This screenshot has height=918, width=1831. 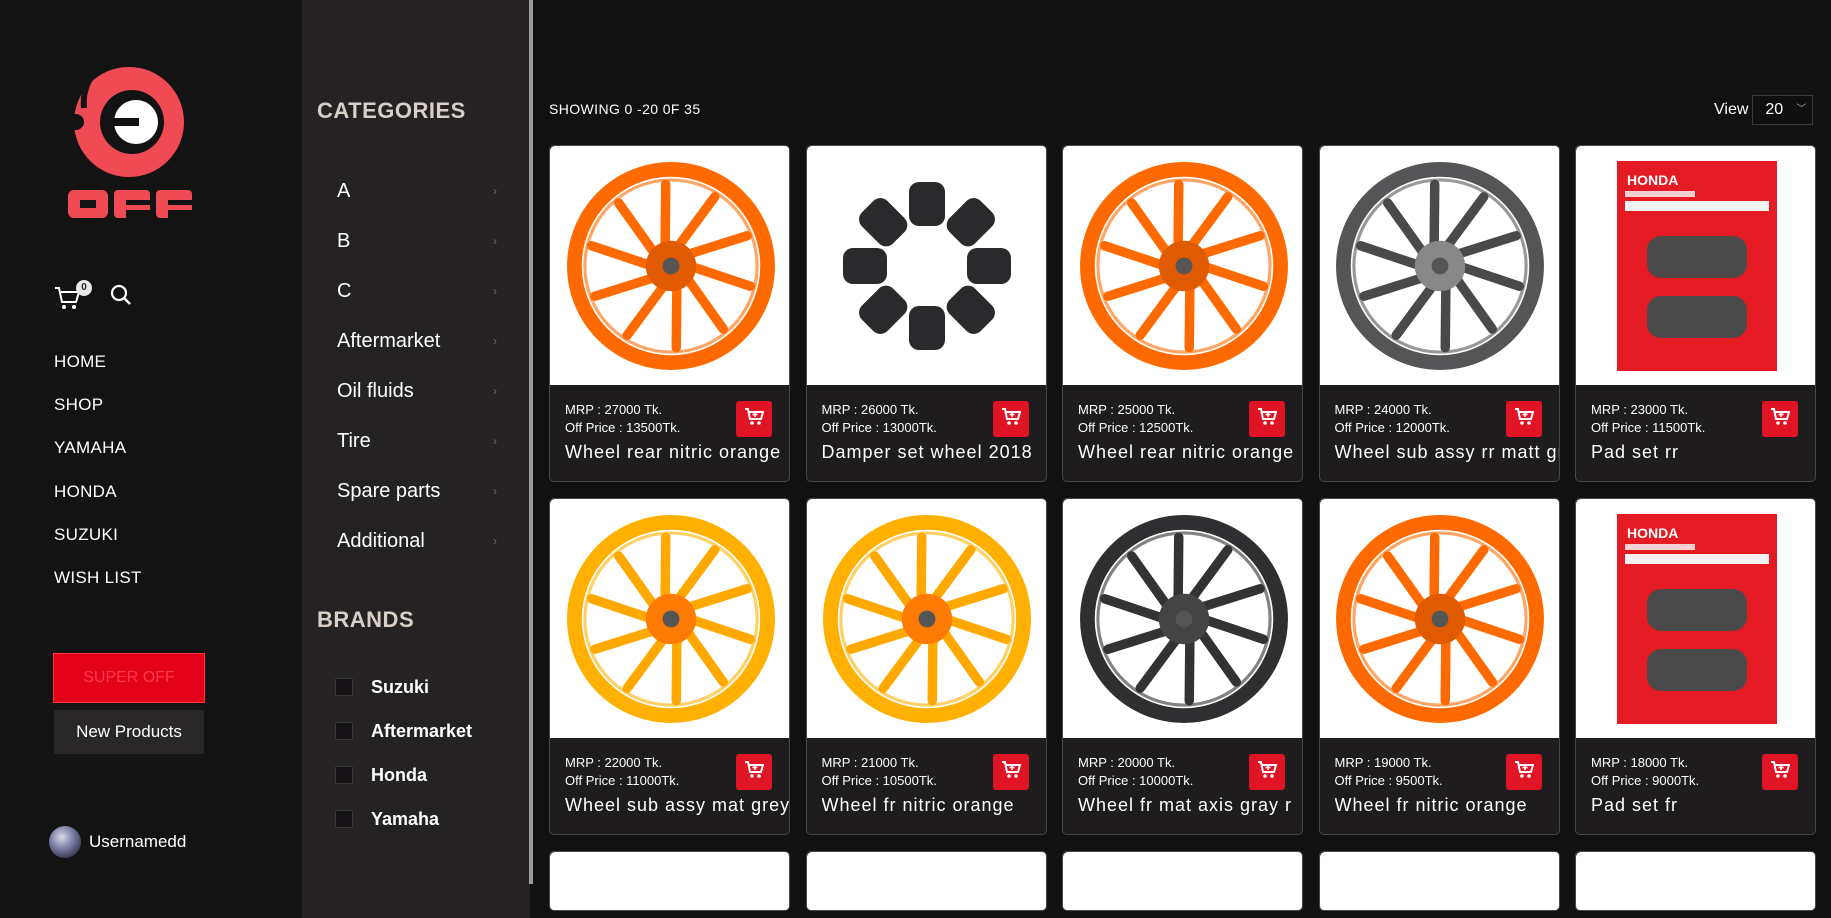 What do you see at coordinates (389, 340) in the screenshot?
I see `category-label: Aftermarket` at bounding box center [389, 340].